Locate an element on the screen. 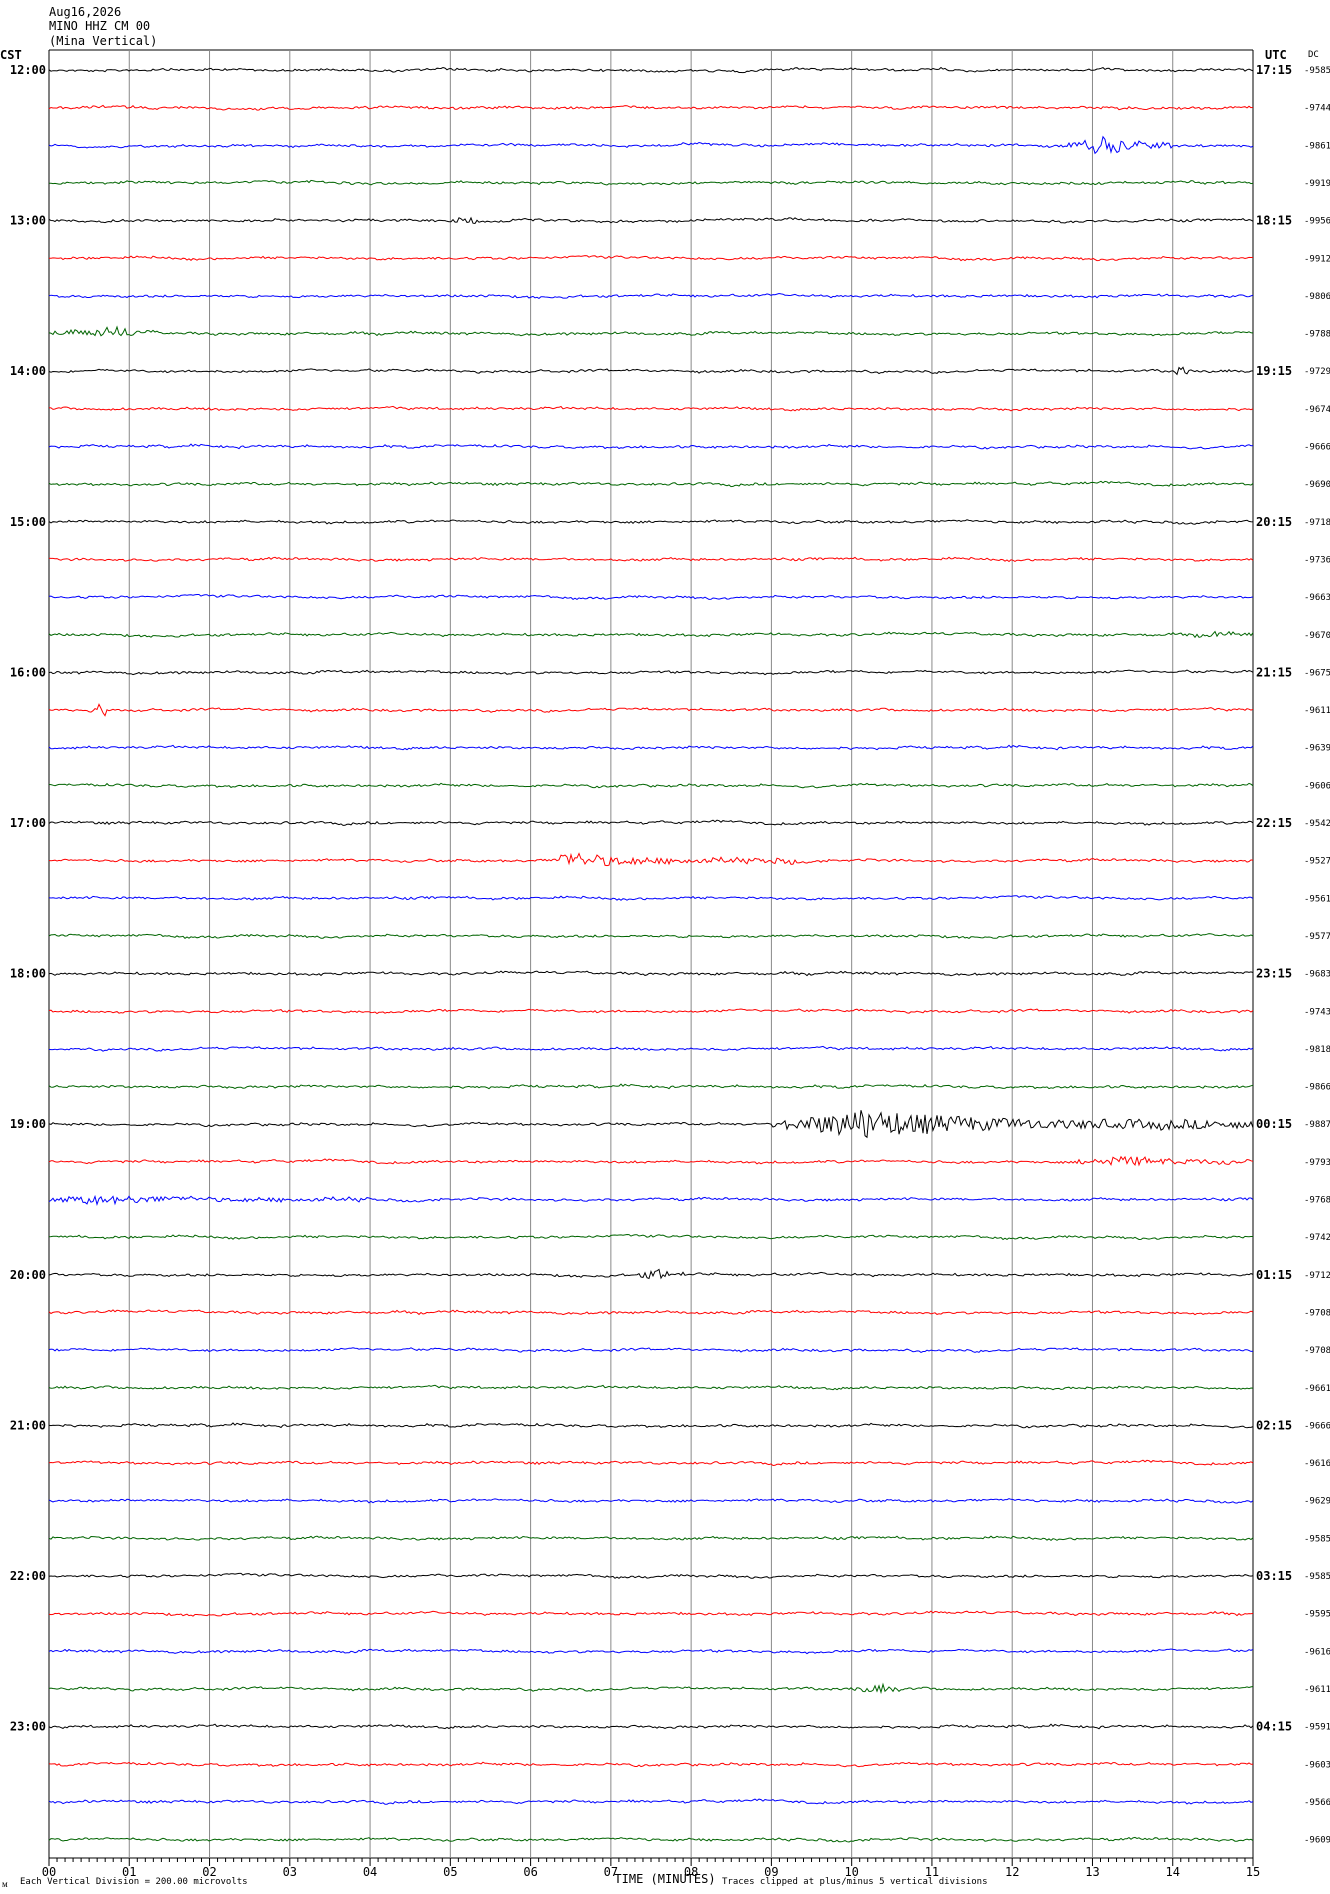 The image size is (1330, 1894). header-date: Aug16,2026 is located at coordinates (85, 12).